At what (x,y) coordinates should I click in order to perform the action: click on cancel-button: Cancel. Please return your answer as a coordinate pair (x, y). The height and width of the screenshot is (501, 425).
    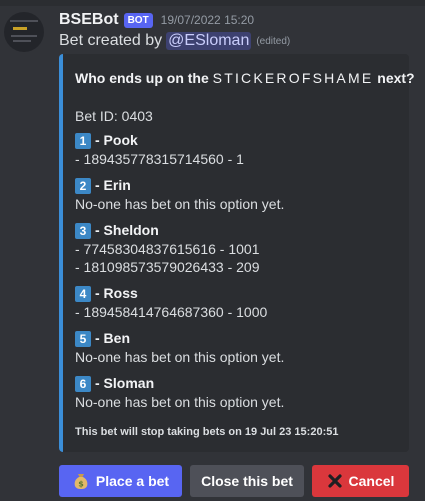
    Looking at the image, I should click on (360, 481).